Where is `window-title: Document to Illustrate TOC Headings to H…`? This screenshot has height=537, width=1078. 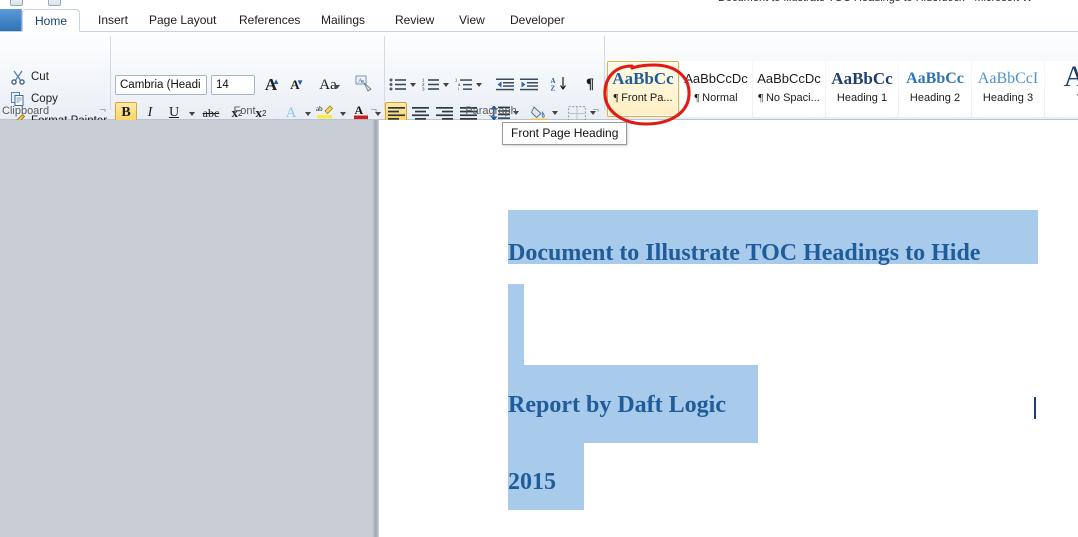 window-title: Document to Illustrate TOC Headings to H… is located at coordinates (875, 2).